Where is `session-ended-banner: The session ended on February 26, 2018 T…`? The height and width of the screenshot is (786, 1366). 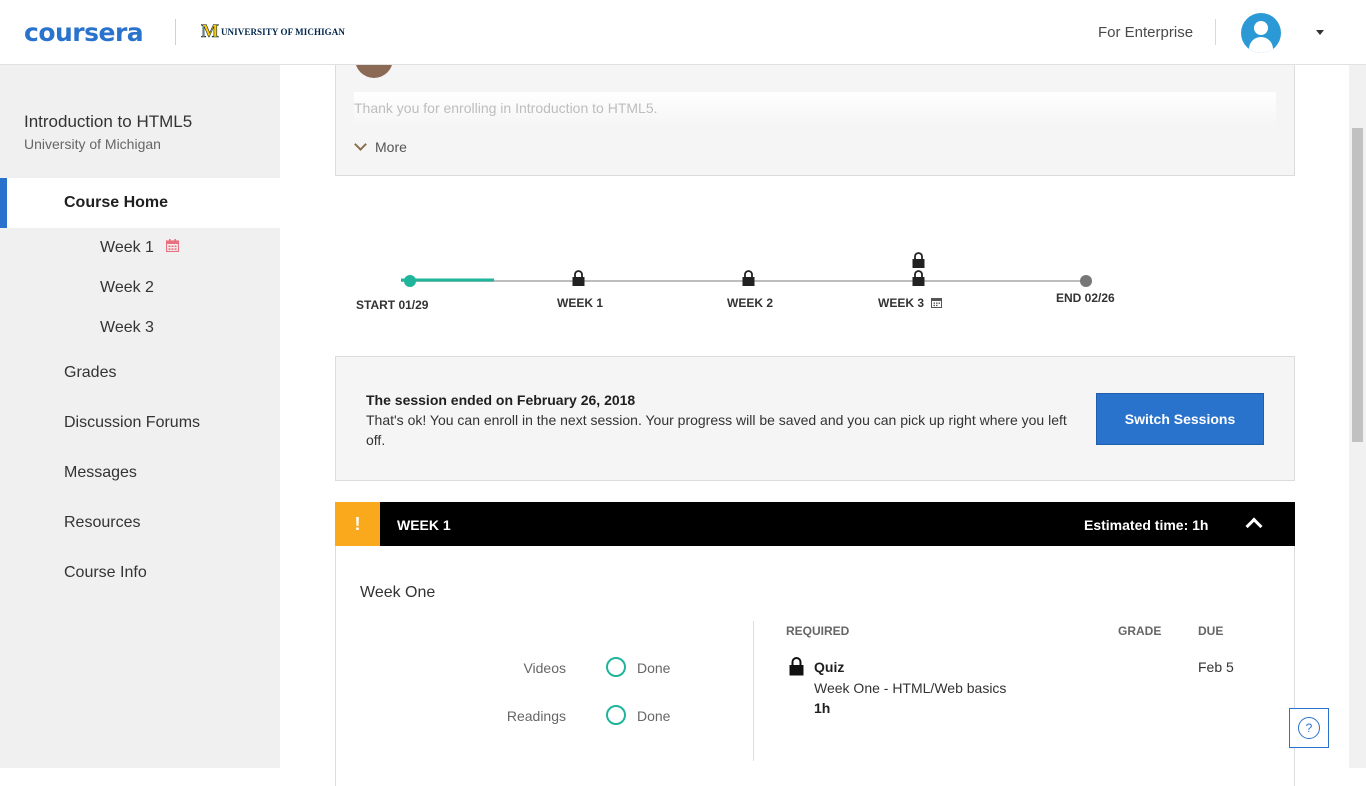
session-ended-banner: The session ended on February 26, 2018 T… is located at coordinates (815, 418).